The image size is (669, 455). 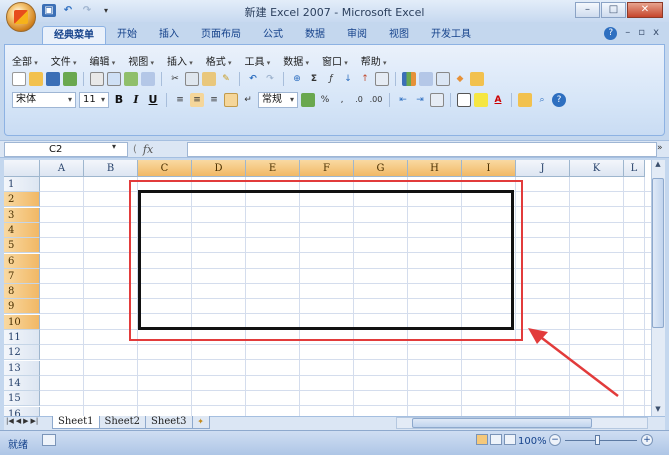 I want to click on ribbon-tab: 页面布局, so click(x=221, y=35).